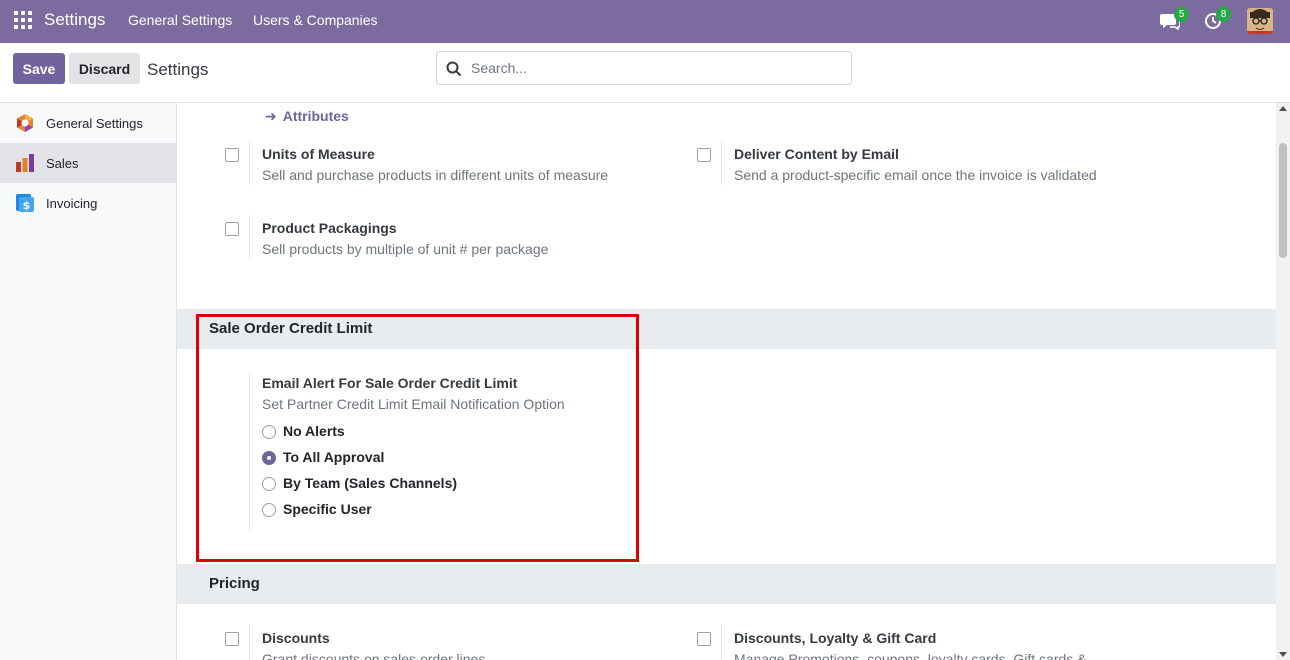 The image size is (1290, 660). Describe the element at coordinates (232, 229) in the screenshot. I see `product-packagings-checkbox` at that location.